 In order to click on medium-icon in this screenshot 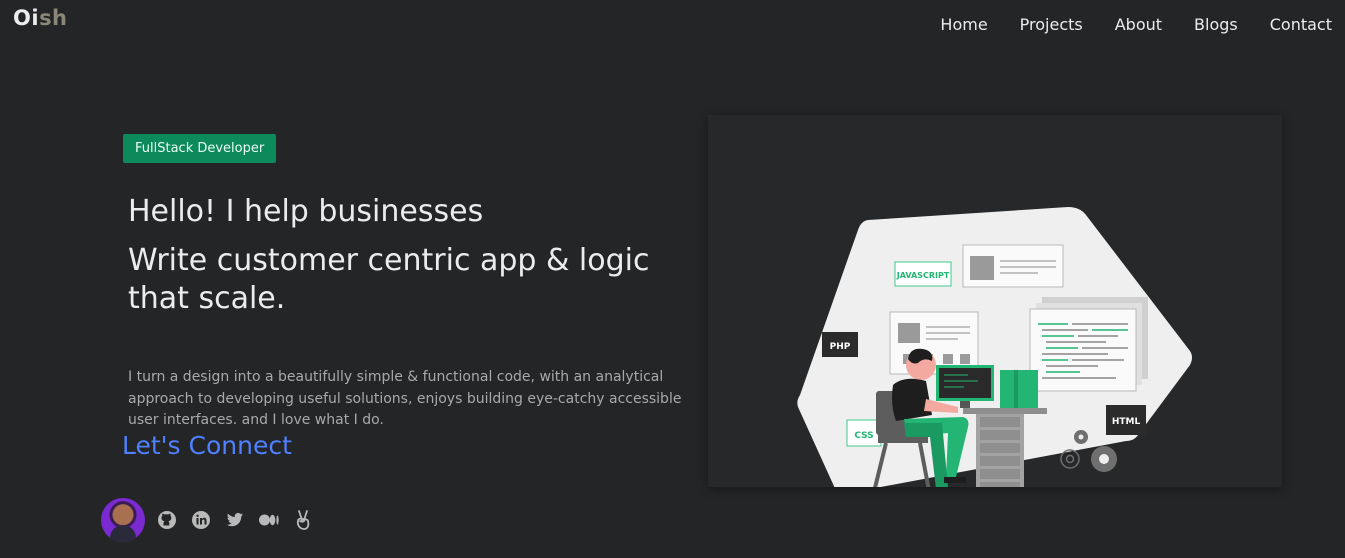, I will do `click(269, 520)`.